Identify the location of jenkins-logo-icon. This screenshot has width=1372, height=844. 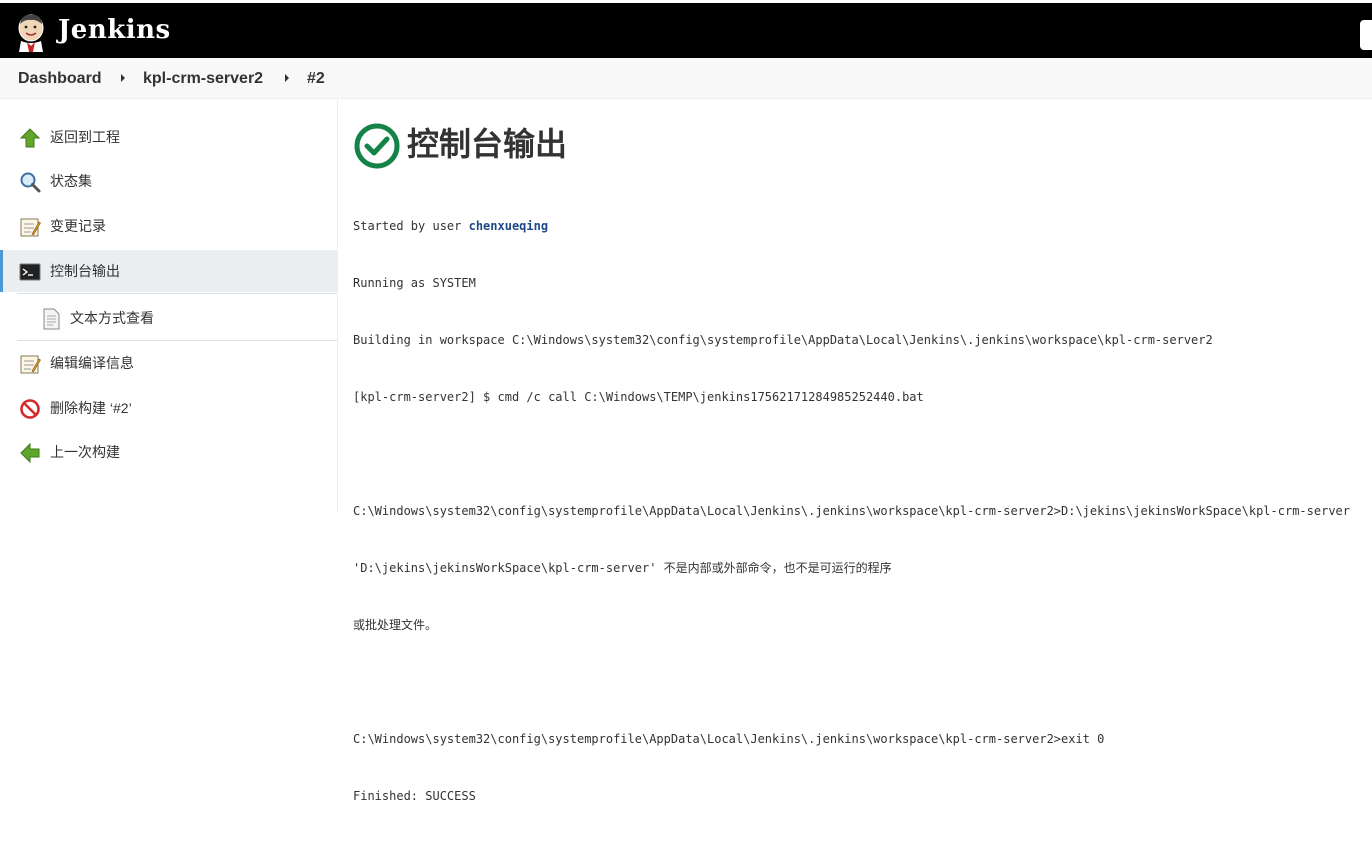
(31, 32).